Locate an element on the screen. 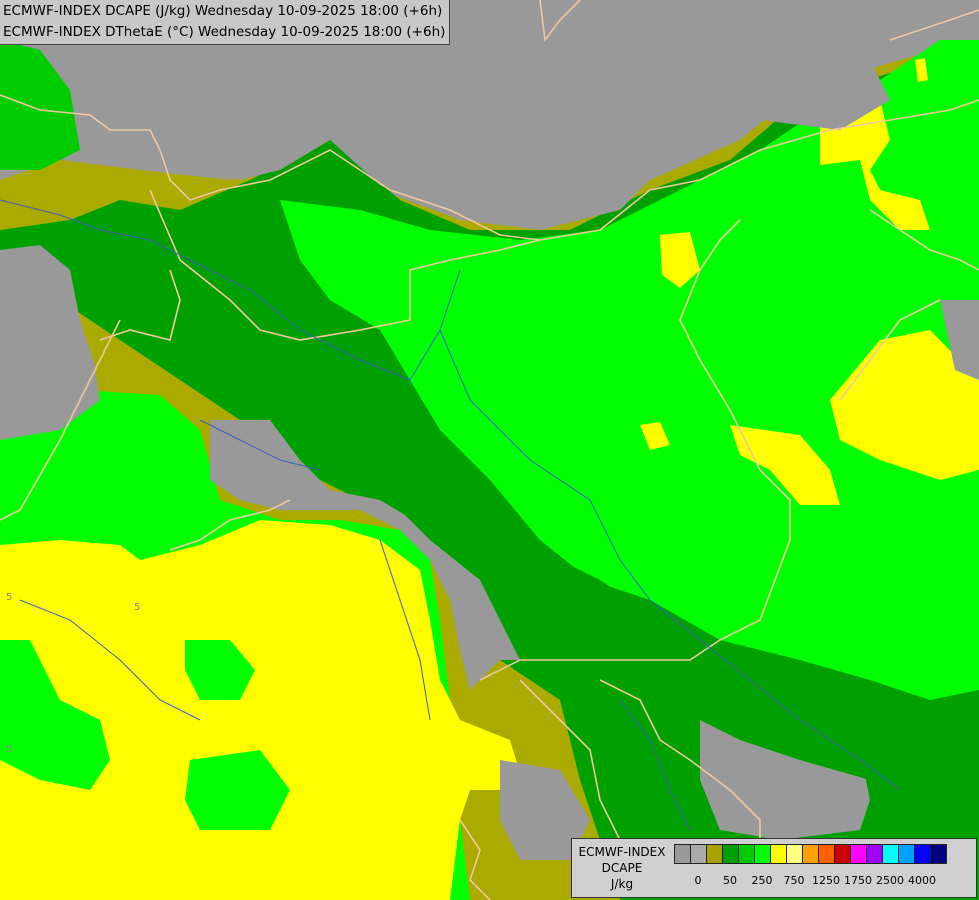 This screenshot has width=979, height=900. legend-tick-label: 50 is located at coordinates (730, 880).